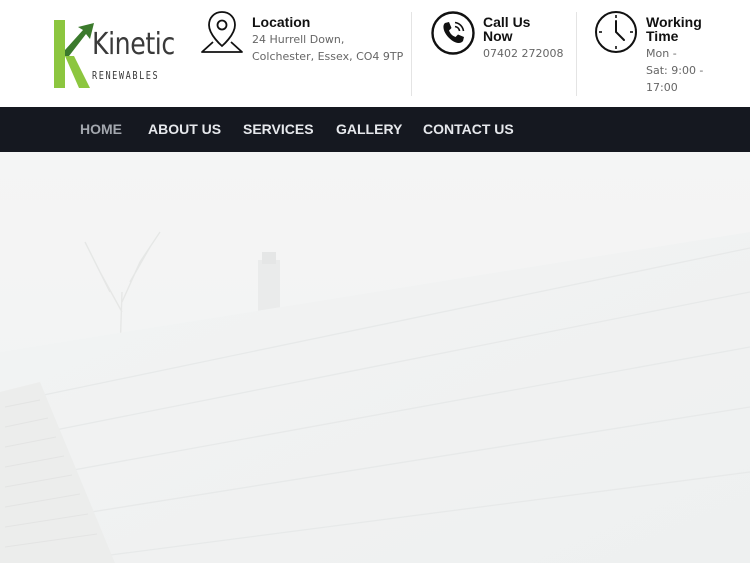 The width and height of the screenshot is (750, 563). What do you see at coordinates (369, 129) in the screenshot?
I see `nav-item-gallery: GALLERY` at bounding box center [369, 129].